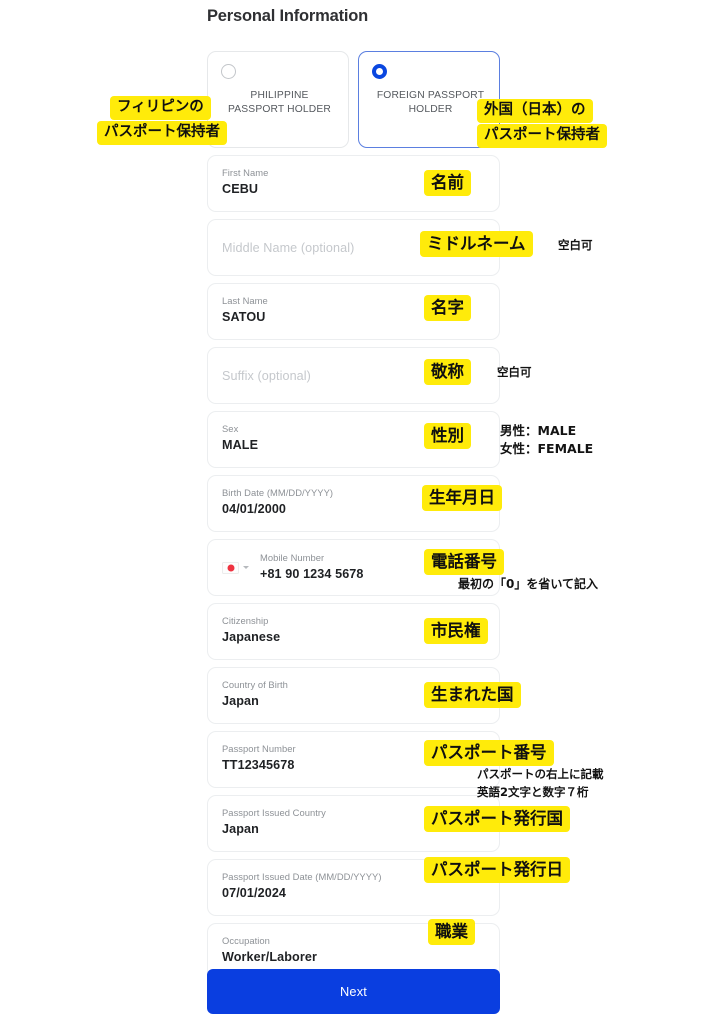  I want to click on annotation-foreign-line1: 外国（日本）の, so click(535, 111).